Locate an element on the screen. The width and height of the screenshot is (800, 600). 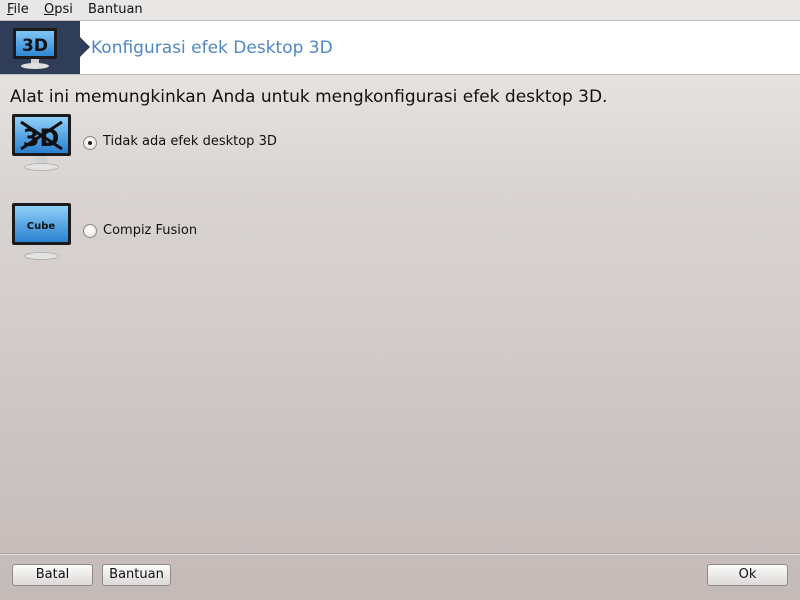
3d-crossed-monitor-icon: 3D is located at coordinates (42, 146).